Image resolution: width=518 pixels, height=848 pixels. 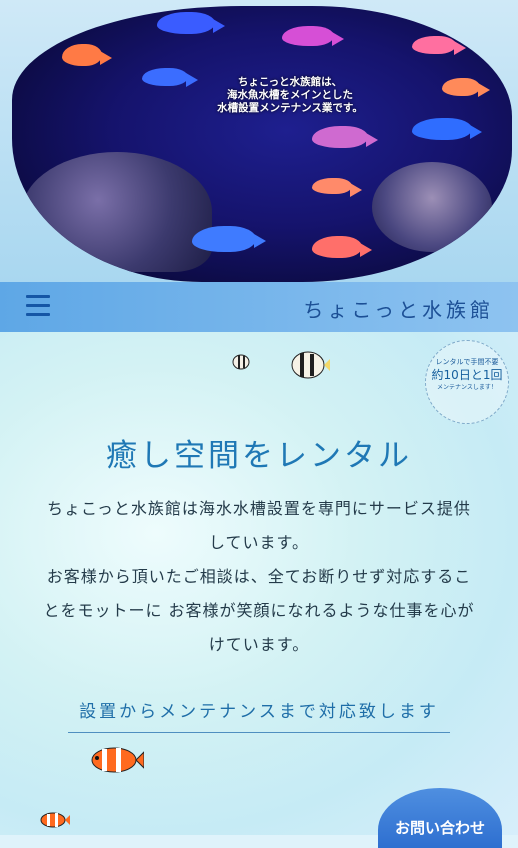 I want to click on clownfish-small-icon, so click(x=55, y=820).